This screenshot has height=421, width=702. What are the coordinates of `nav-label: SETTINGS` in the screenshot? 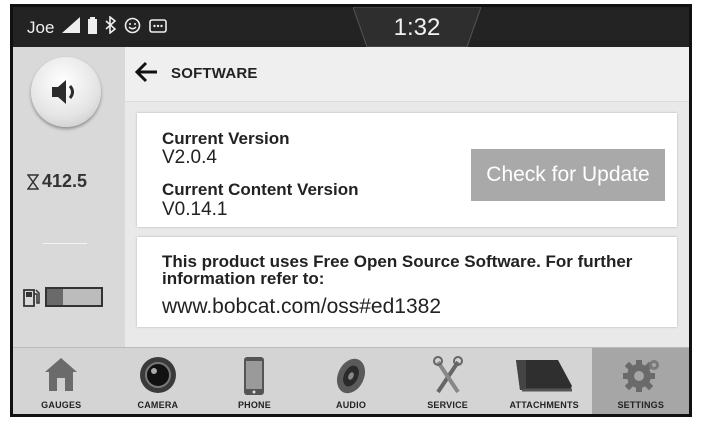 It's located at (641, 405).